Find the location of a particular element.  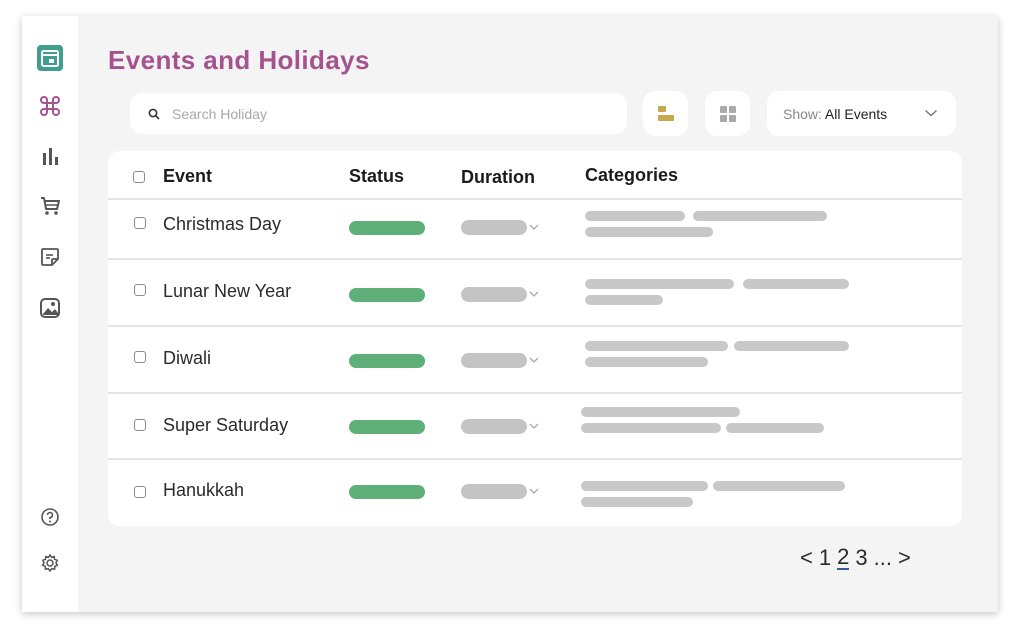

event-name: Lunar New Year is located at coordinates (227, 291).